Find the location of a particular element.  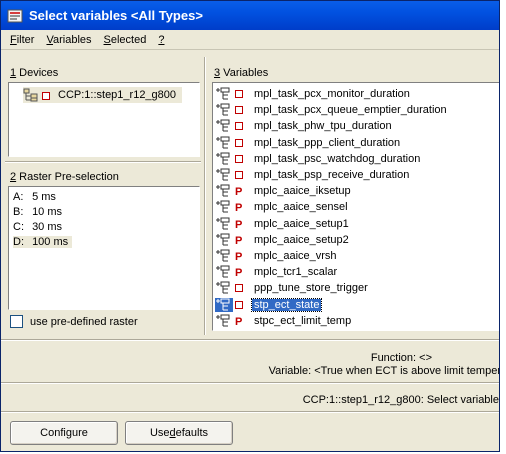

raster-list: A: 5 ms B: 10 ms C: 30 ms D: 100 ms is located at coordinates (104, 248).